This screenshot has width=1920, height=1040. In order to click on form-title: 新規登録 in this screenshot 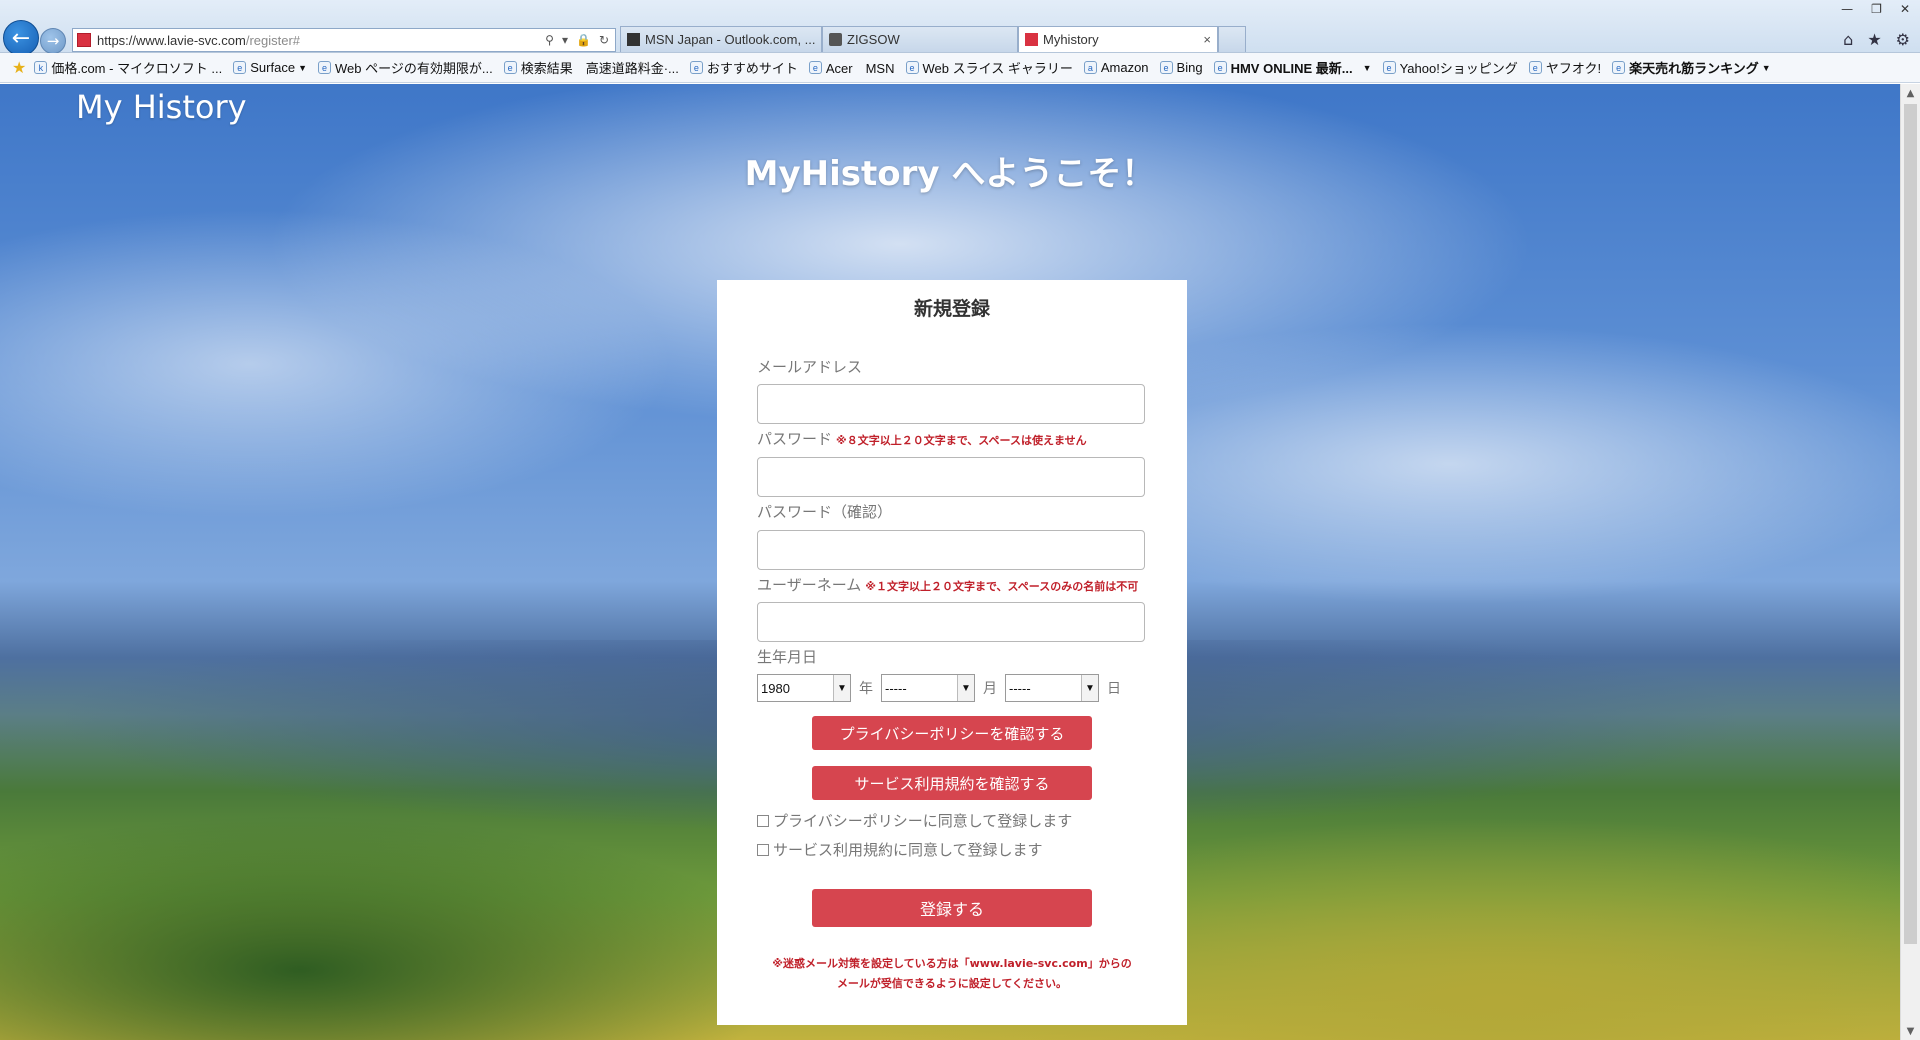, I will do `click(951, 309)`.